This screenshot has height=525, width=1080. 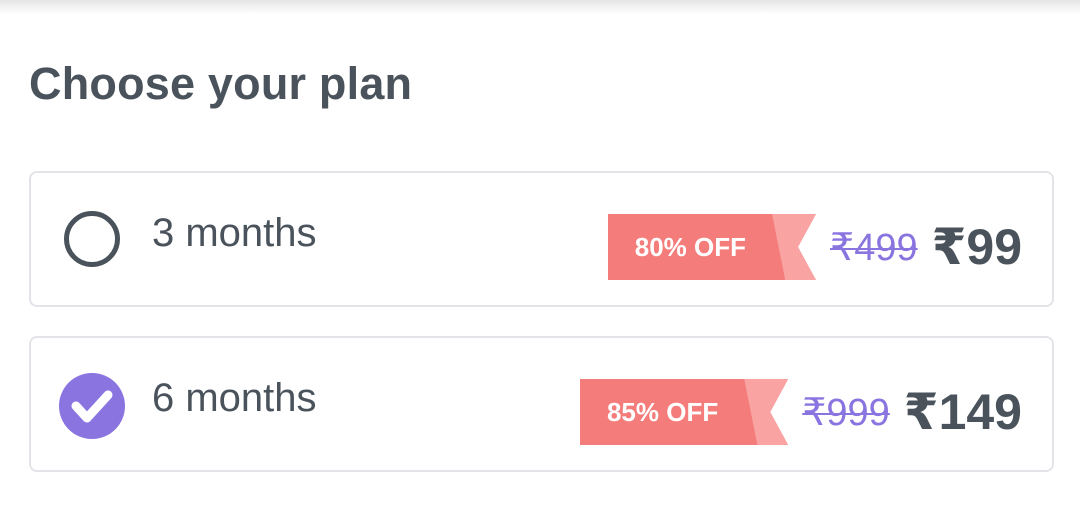 I want to click on price-group: 85% OFF ₹999 ₹149, so click(x=801, y=412).